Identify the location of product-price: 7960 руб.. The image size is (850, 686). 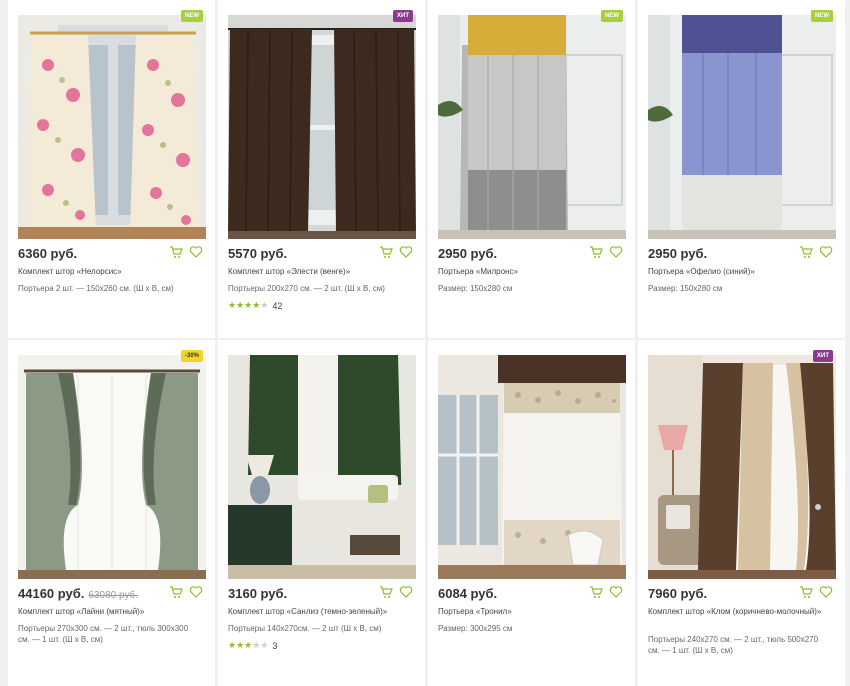
(678, 593).